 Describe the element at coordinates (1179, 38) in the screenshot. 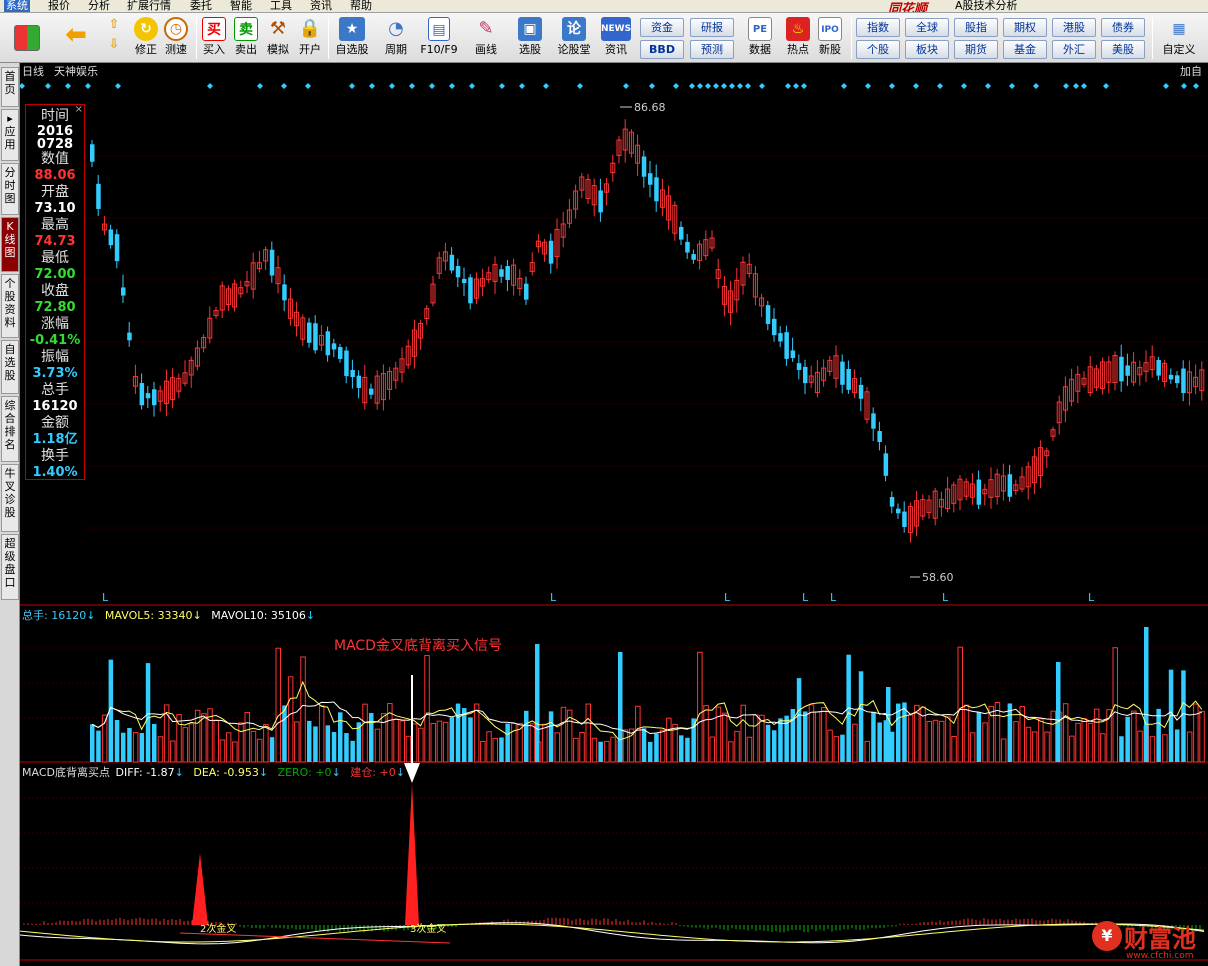

I see `customize-button: ▦ 自定义` at that location.